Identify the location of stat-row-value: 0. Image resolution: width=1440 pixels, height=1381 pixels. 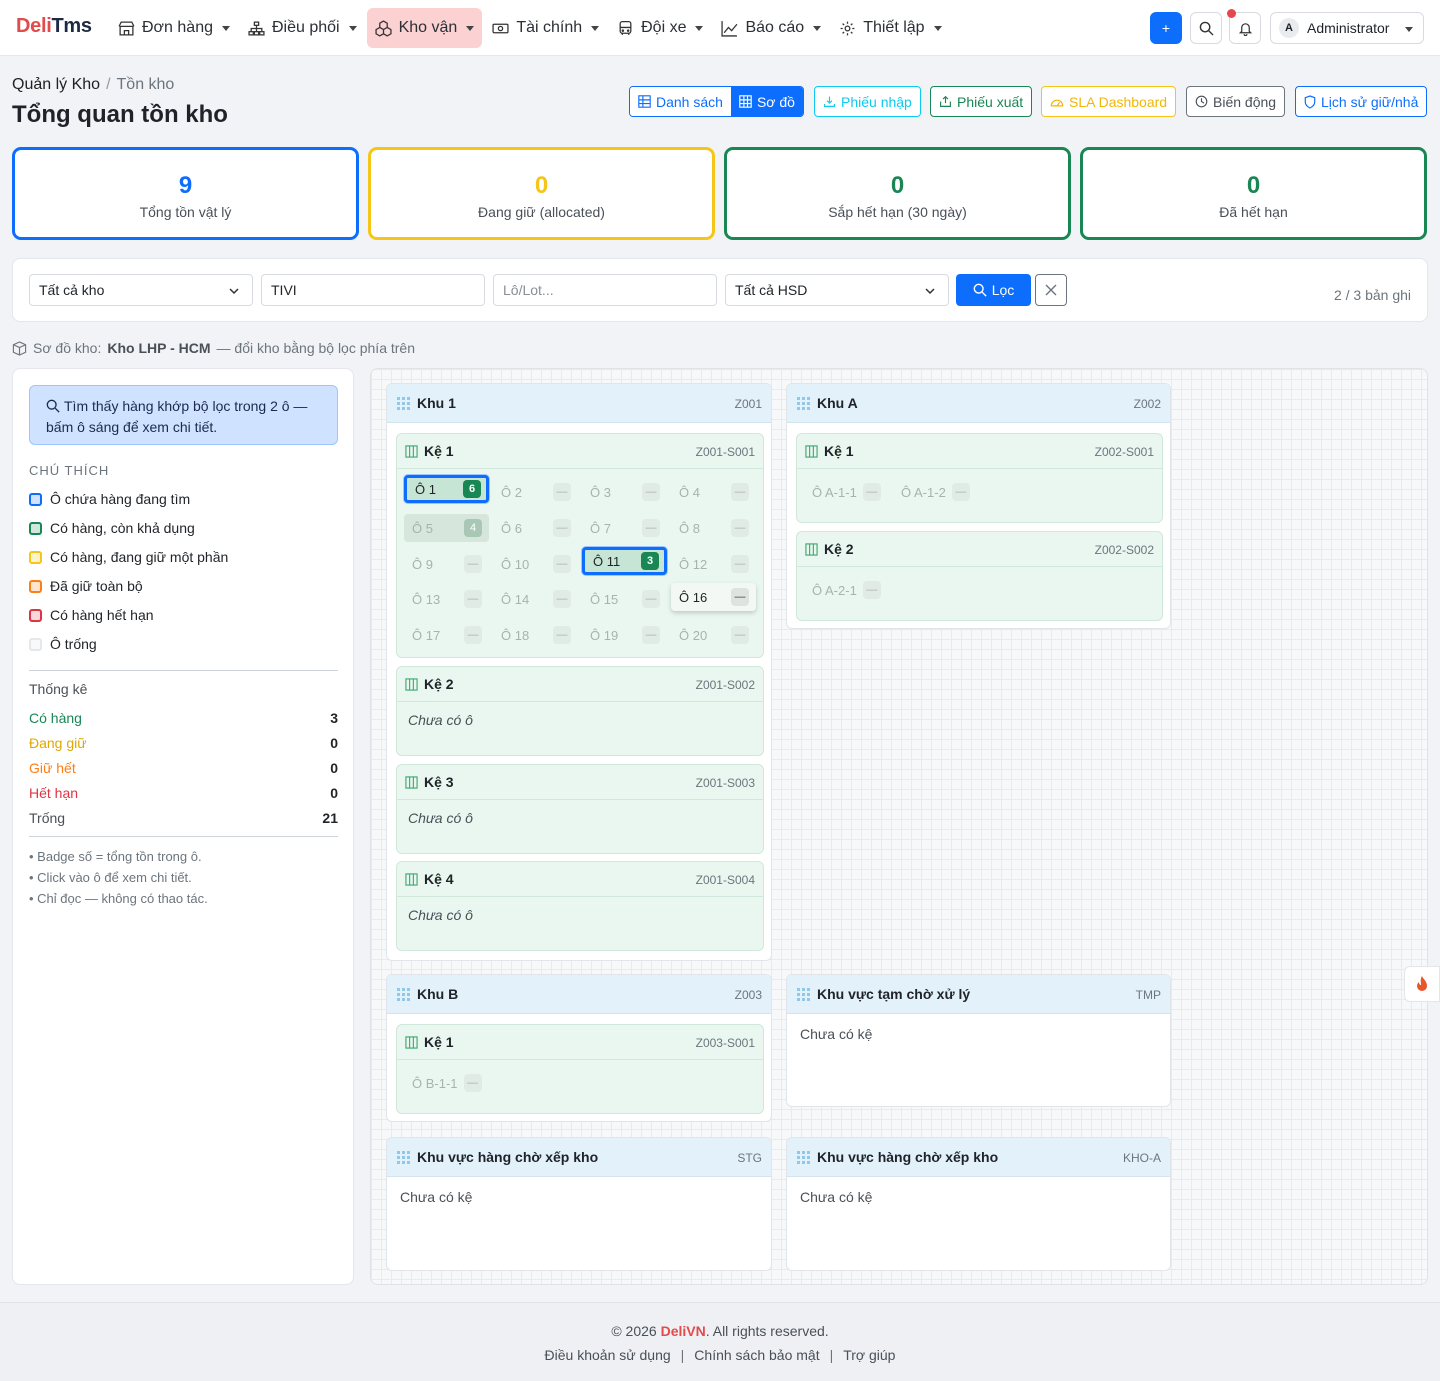
(334, 743).